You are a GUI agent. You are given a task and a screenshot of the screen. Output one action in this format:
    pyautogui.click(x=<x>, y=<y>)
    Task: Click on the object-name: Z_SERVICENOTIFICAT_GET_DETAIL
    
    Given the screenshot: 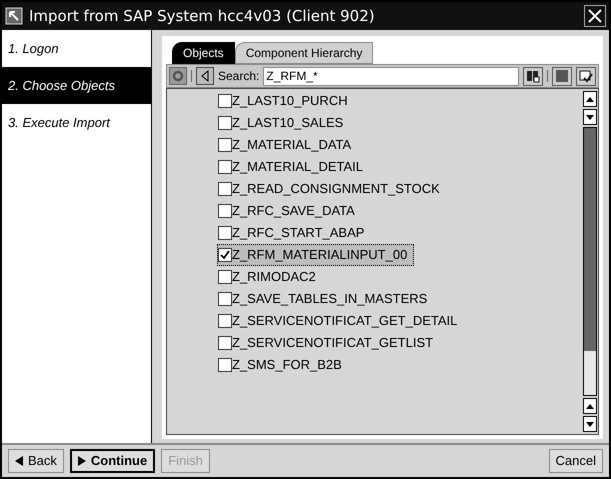 What is the action you would take?
    pyautogui.click(x=345, y=321)
    